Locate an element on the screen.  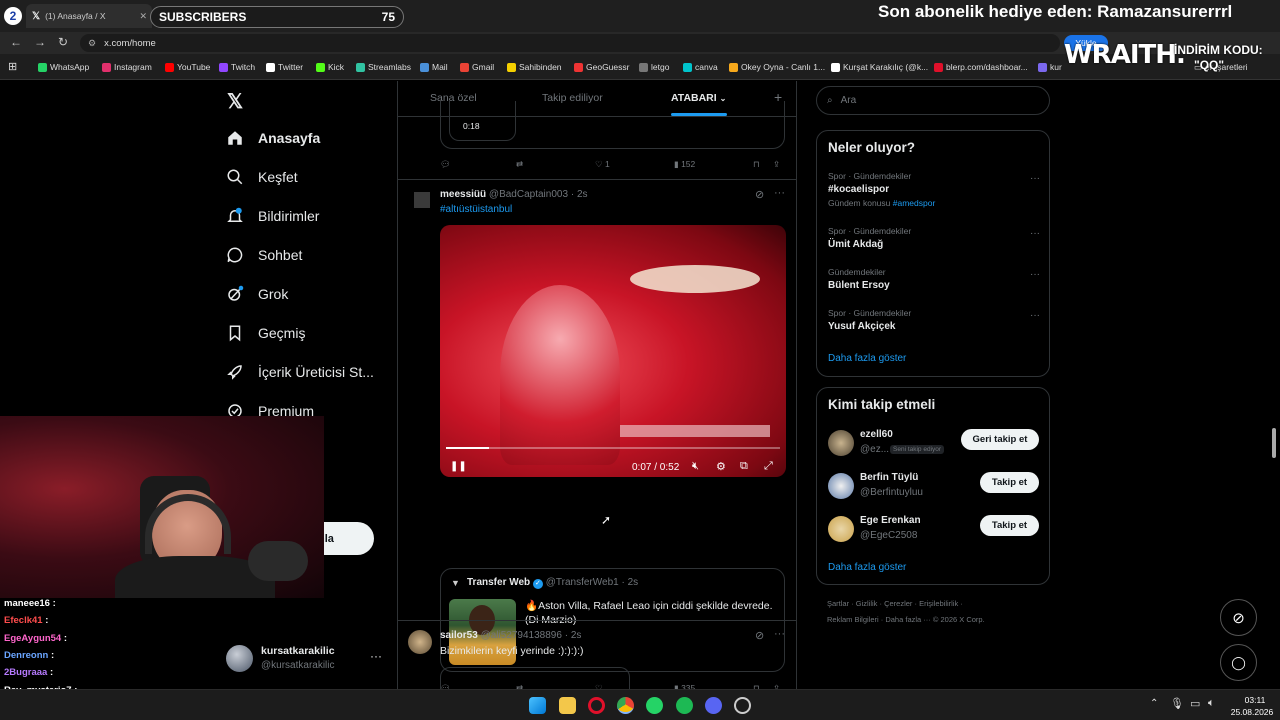
retweet-icon: ⇄ is located at coordinates (519, 164).